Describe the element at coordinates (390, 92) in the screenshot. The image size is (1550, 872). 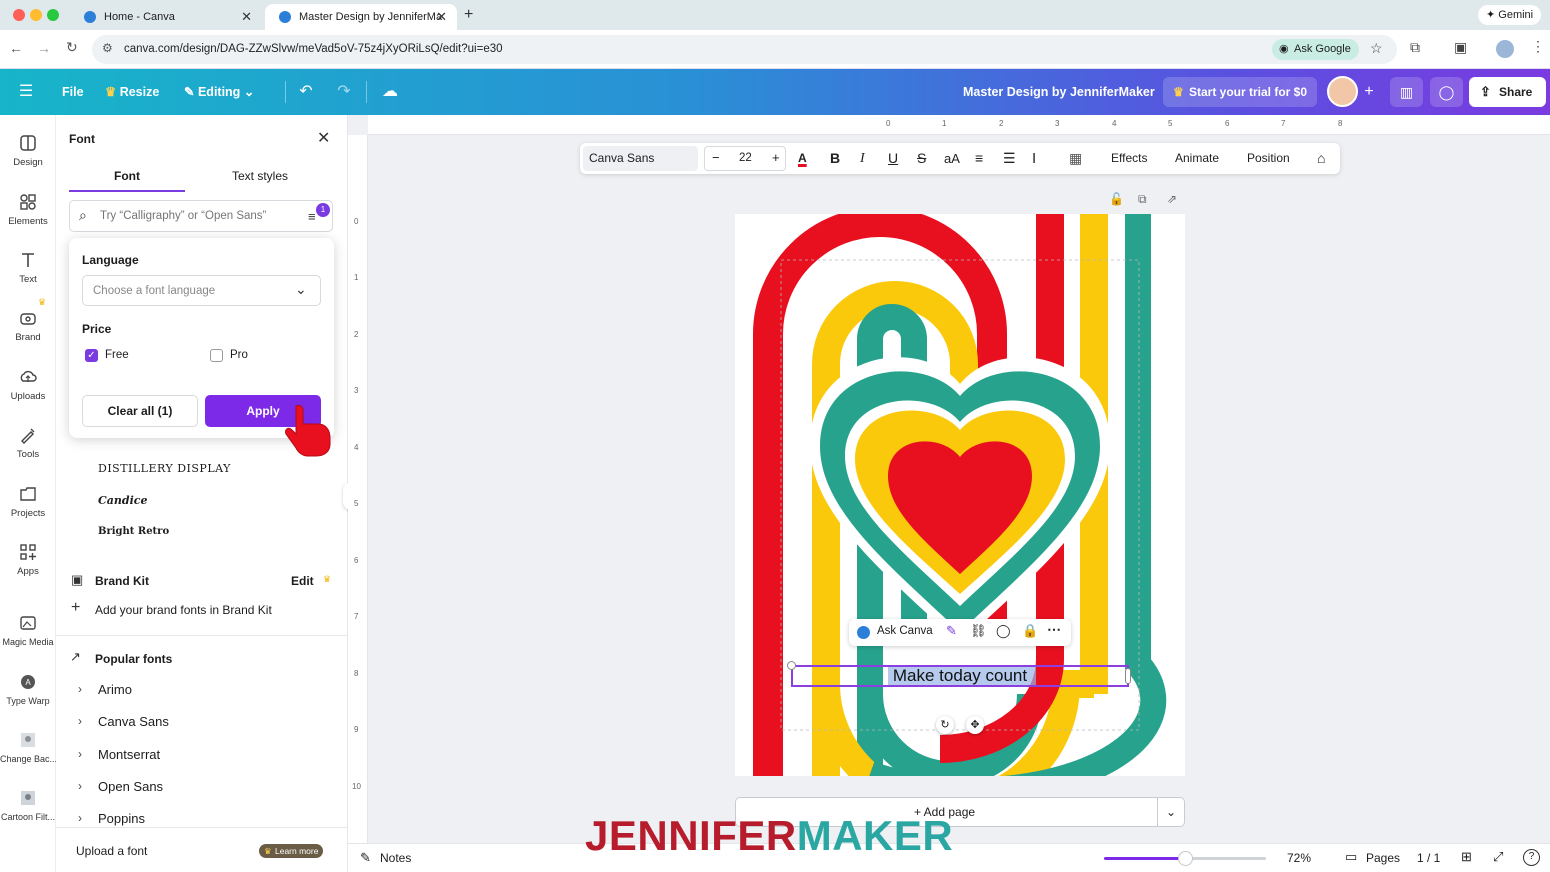
I see `cloud-save-icon: ☁` at that location.